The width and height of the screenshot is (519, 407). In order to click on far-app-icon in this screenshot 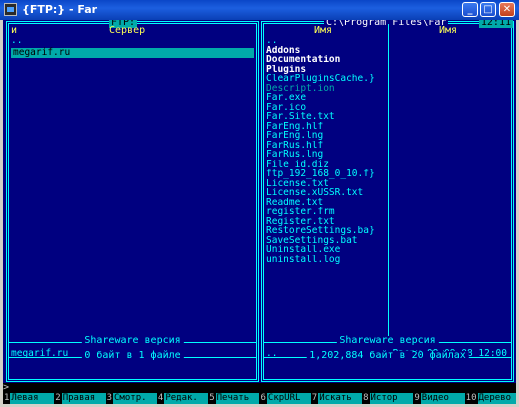, I will do `click(10, 9)`.